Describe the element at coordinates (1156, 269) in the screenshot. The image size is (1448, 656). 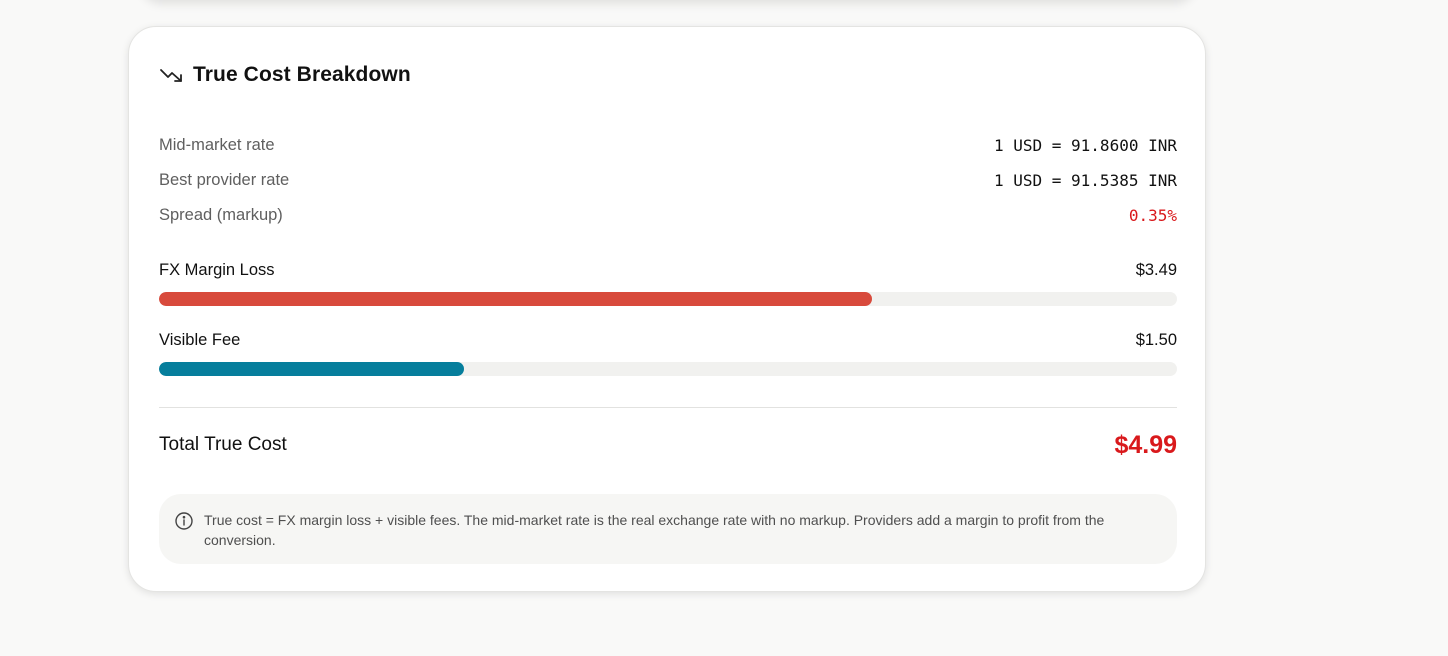
I see `fx-margin-loss-value: $3.49` at that location.